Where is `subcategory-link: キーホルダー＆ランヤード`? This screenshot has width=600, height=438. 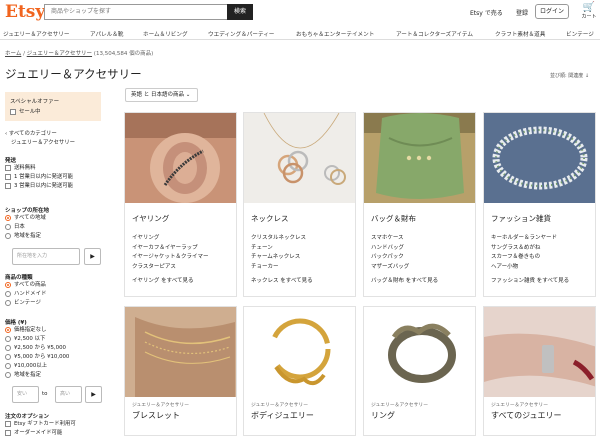 subcategory-link: キーホルダー＆ランヤード is located at coordinates (543, 239).